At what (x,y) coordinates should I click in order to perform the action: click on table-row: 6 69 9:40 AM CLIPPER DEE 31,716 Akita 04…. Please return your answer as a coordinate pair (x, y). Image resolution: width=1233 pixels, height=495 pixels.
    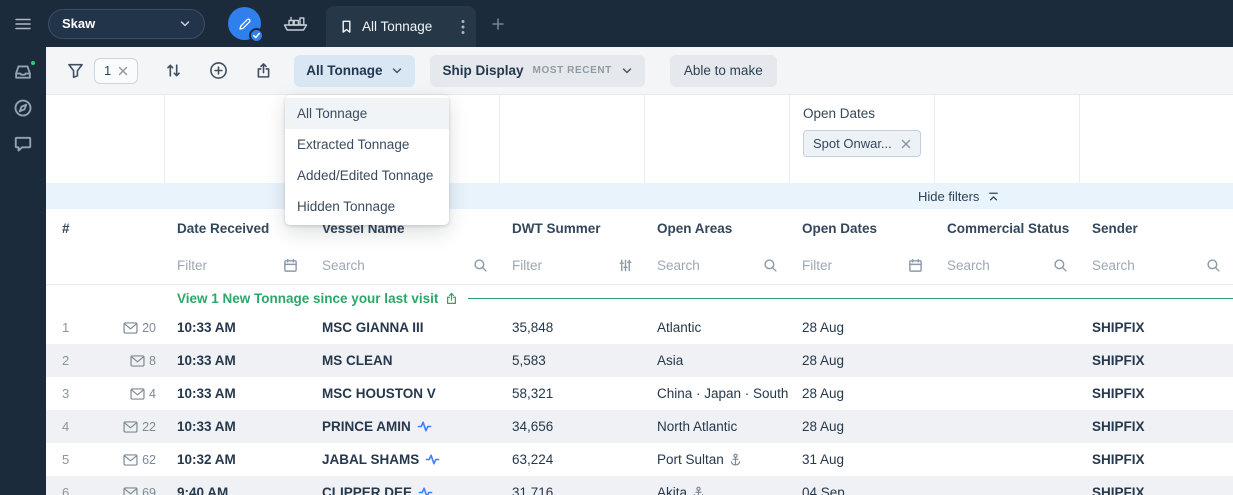
    Looking at the image, I should click on (639, 485).